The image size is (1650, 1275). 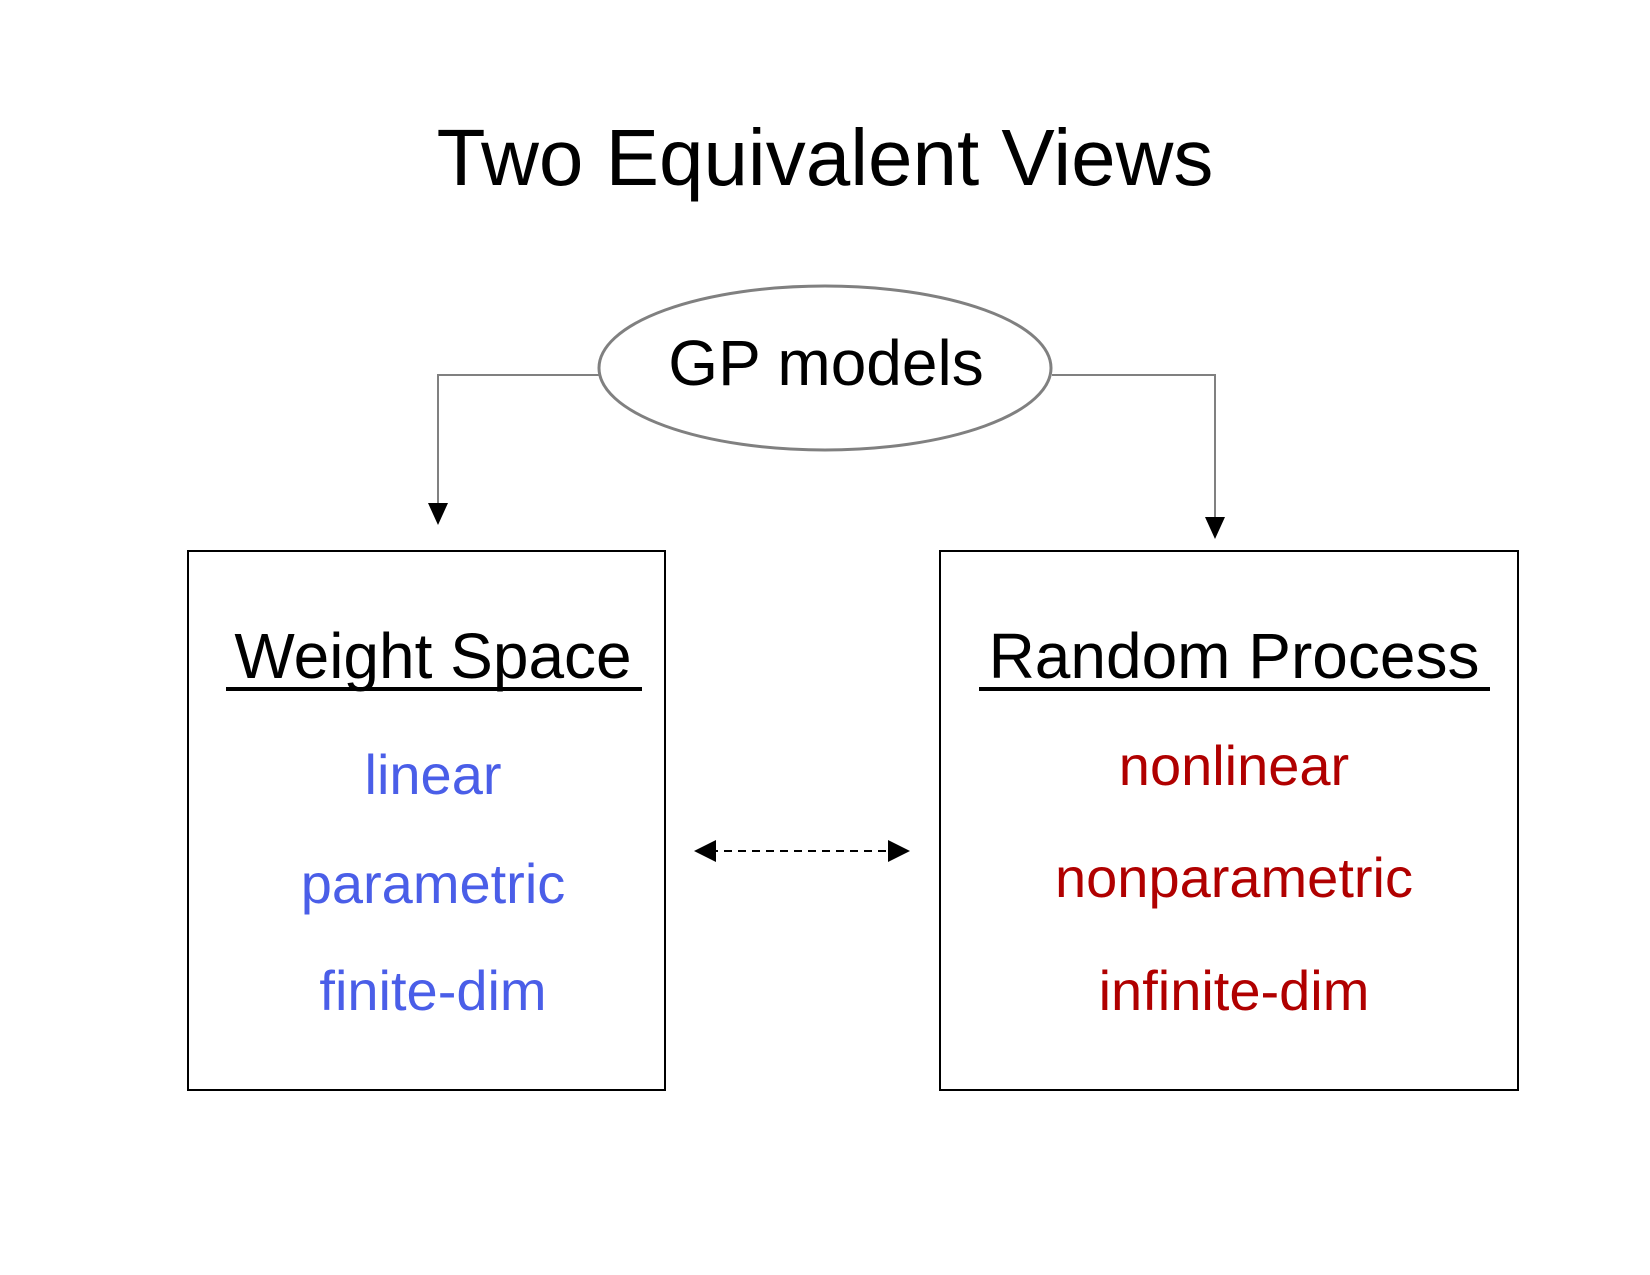 I want to click on equivalence-arrowhead-left, so click(x=705, y=851).